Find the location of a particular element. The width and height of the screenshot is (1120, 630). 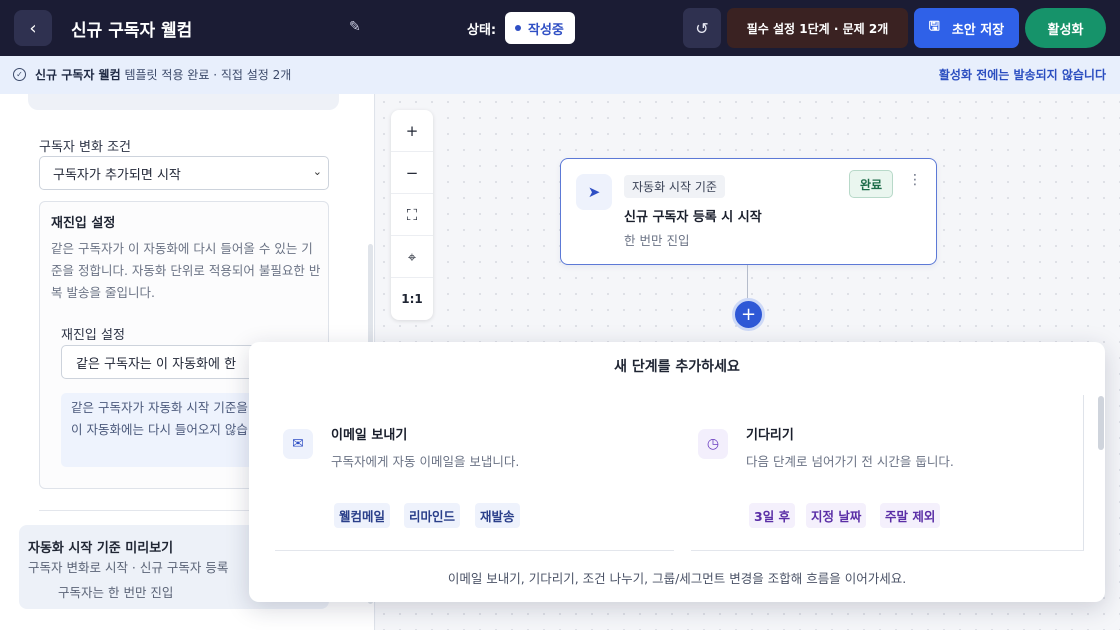

node-type-tag: 자동화 시작 기준 is located at coordinates (674, 186).